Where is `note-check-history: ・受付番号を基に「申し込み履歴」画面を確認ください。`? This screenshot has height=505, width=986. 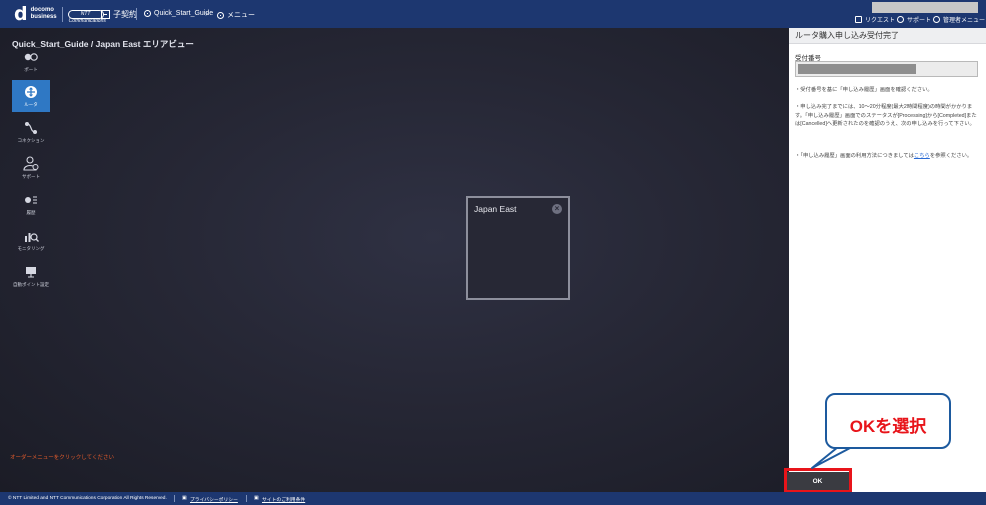 note-check-history: ・受付番号を基に「申し込み履歴」画面を確認ください。 is located at coordinates (864, 90).